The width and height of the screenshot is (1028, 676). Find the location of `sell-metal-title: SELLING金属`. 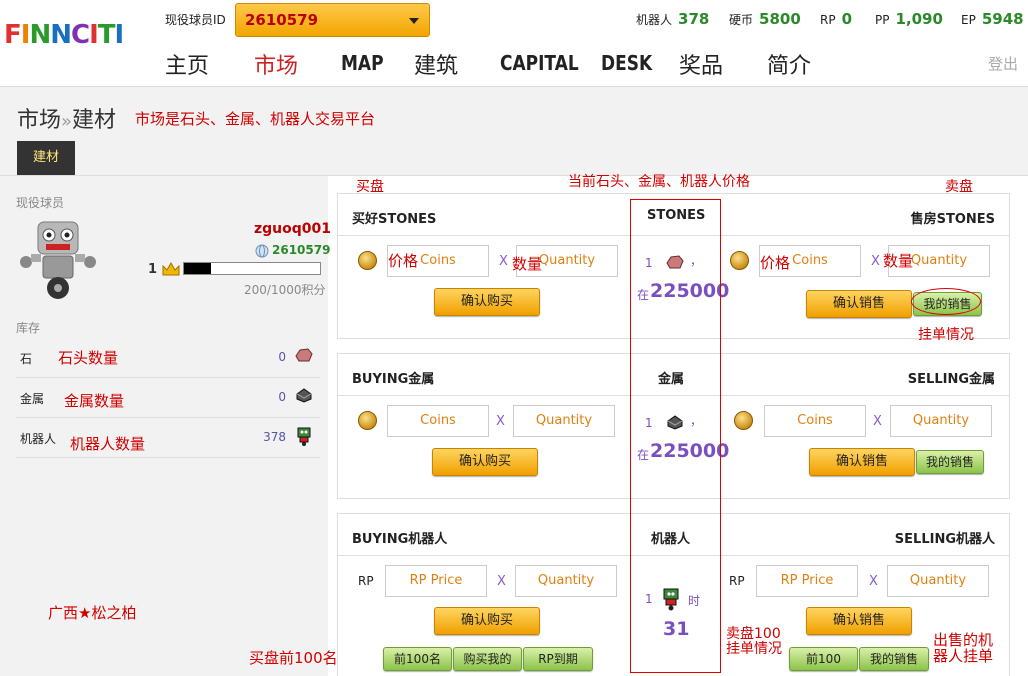

sell-metal-title: SELLING金属 is located at coordinates (951, 379).